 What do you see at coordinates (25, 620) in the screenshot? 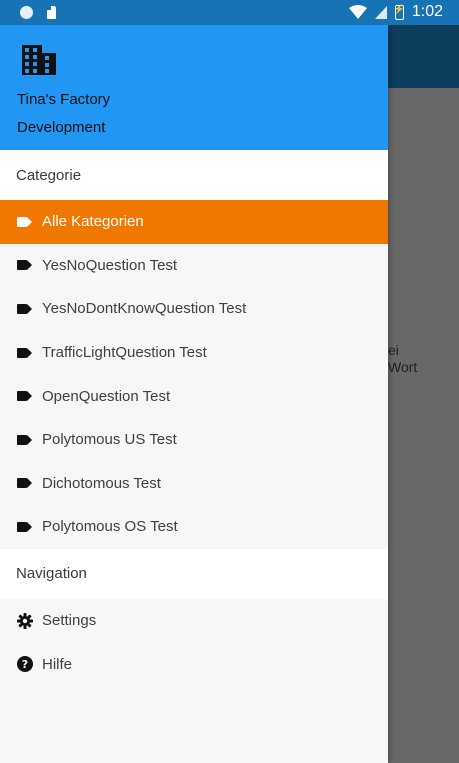
I see `gear-icon` at bounding box center [25, 620].